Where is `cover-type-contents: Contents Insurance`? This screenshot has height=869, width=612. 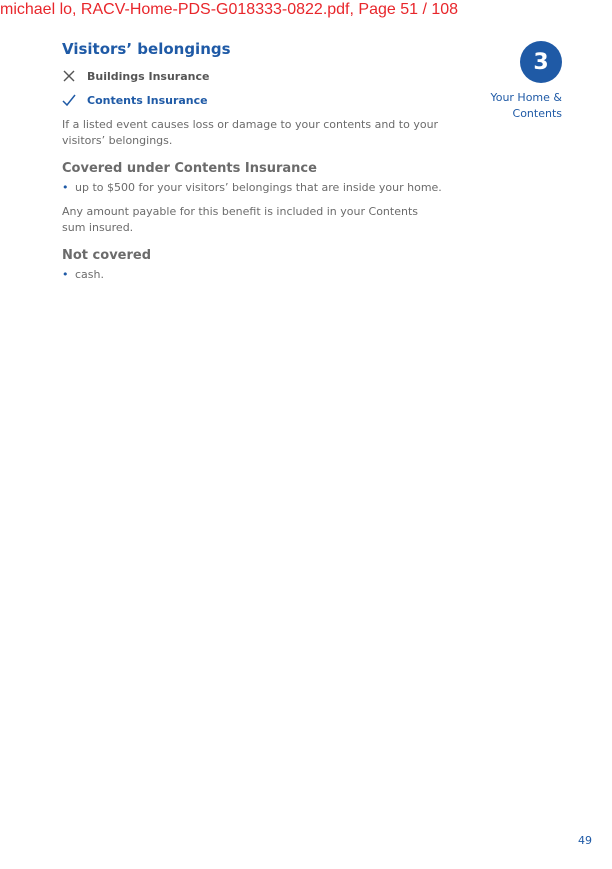 cover-type-contents: Contents Insurance is located at coordinates (262, 100).